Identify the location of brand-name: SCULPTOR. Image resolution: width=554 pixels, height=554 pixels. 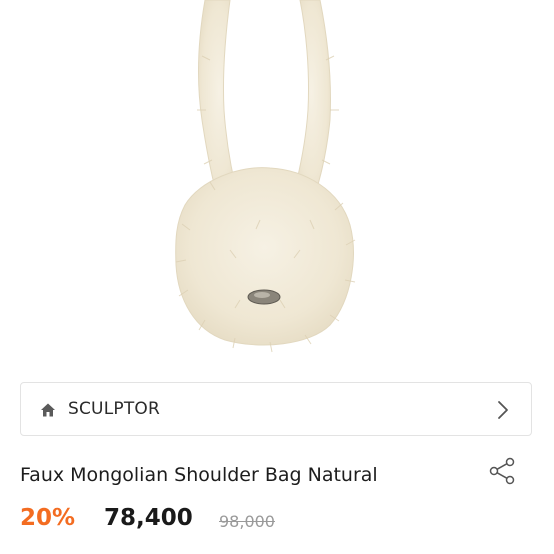
(114, 409).